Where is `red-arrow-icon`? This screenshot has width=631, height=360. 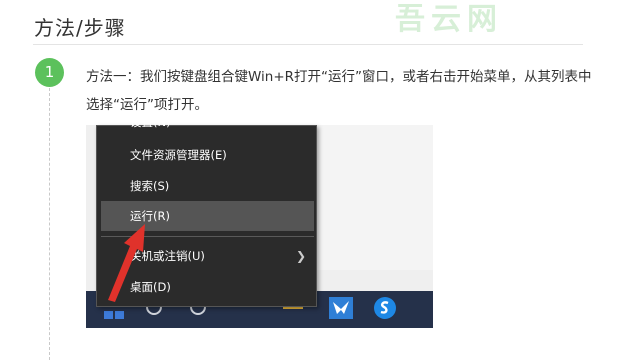 red-arrow-icon is located at coordinates (126, 263).